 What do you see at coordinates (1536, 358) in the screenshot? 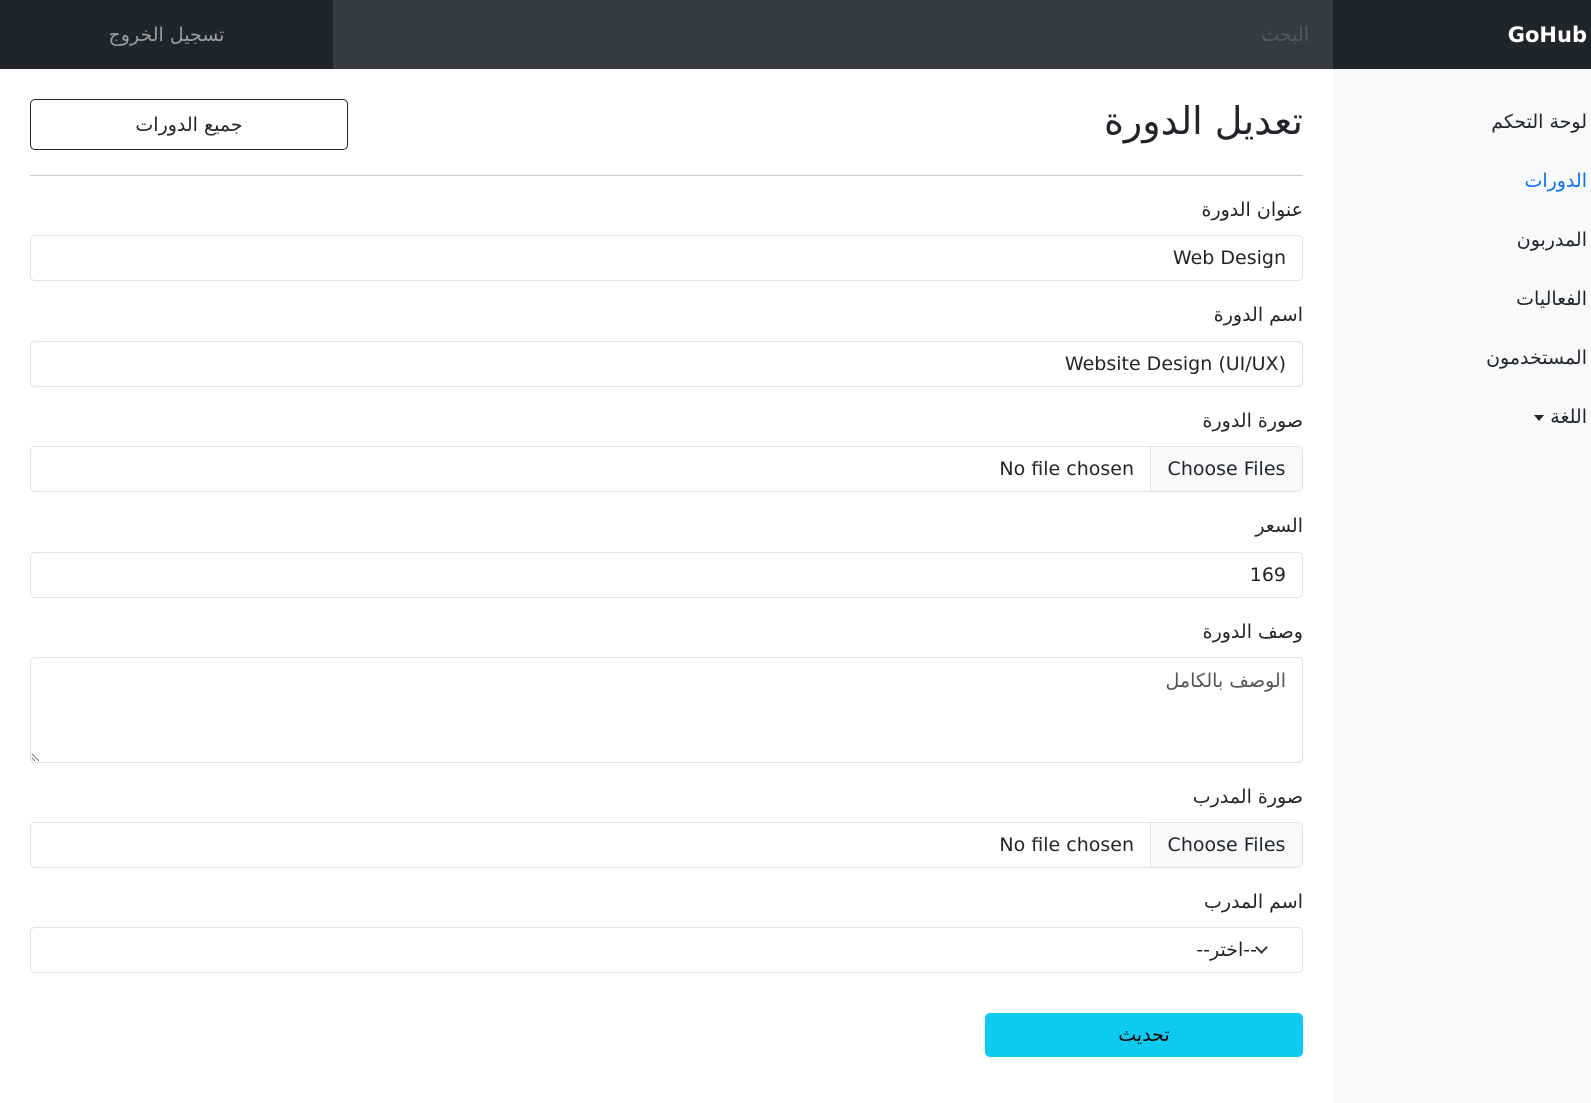
I see `sidebar-item-users: المستخدمون` at bounding box center [1536, 358].